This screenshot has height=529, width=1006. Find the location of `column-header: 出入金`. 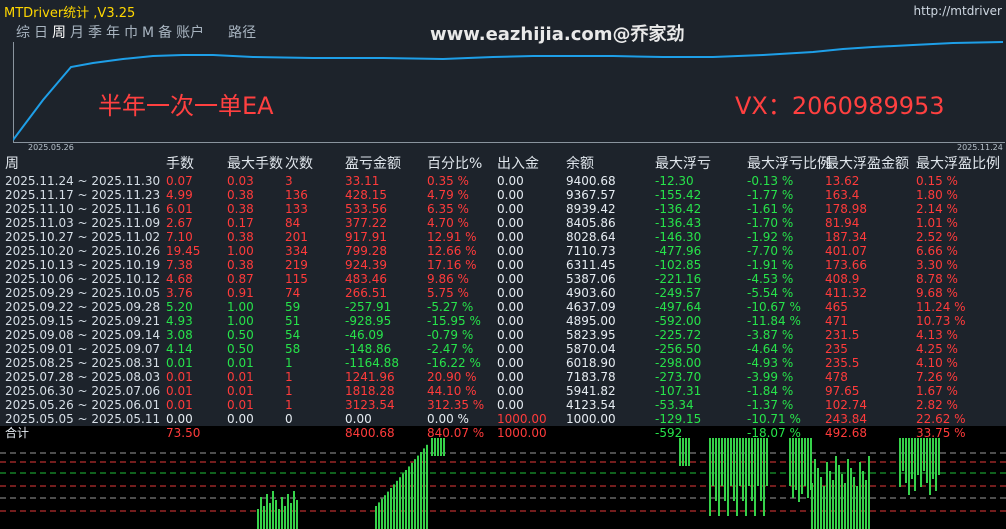

column-header: 出入金 is located at coordinates (518, 164).